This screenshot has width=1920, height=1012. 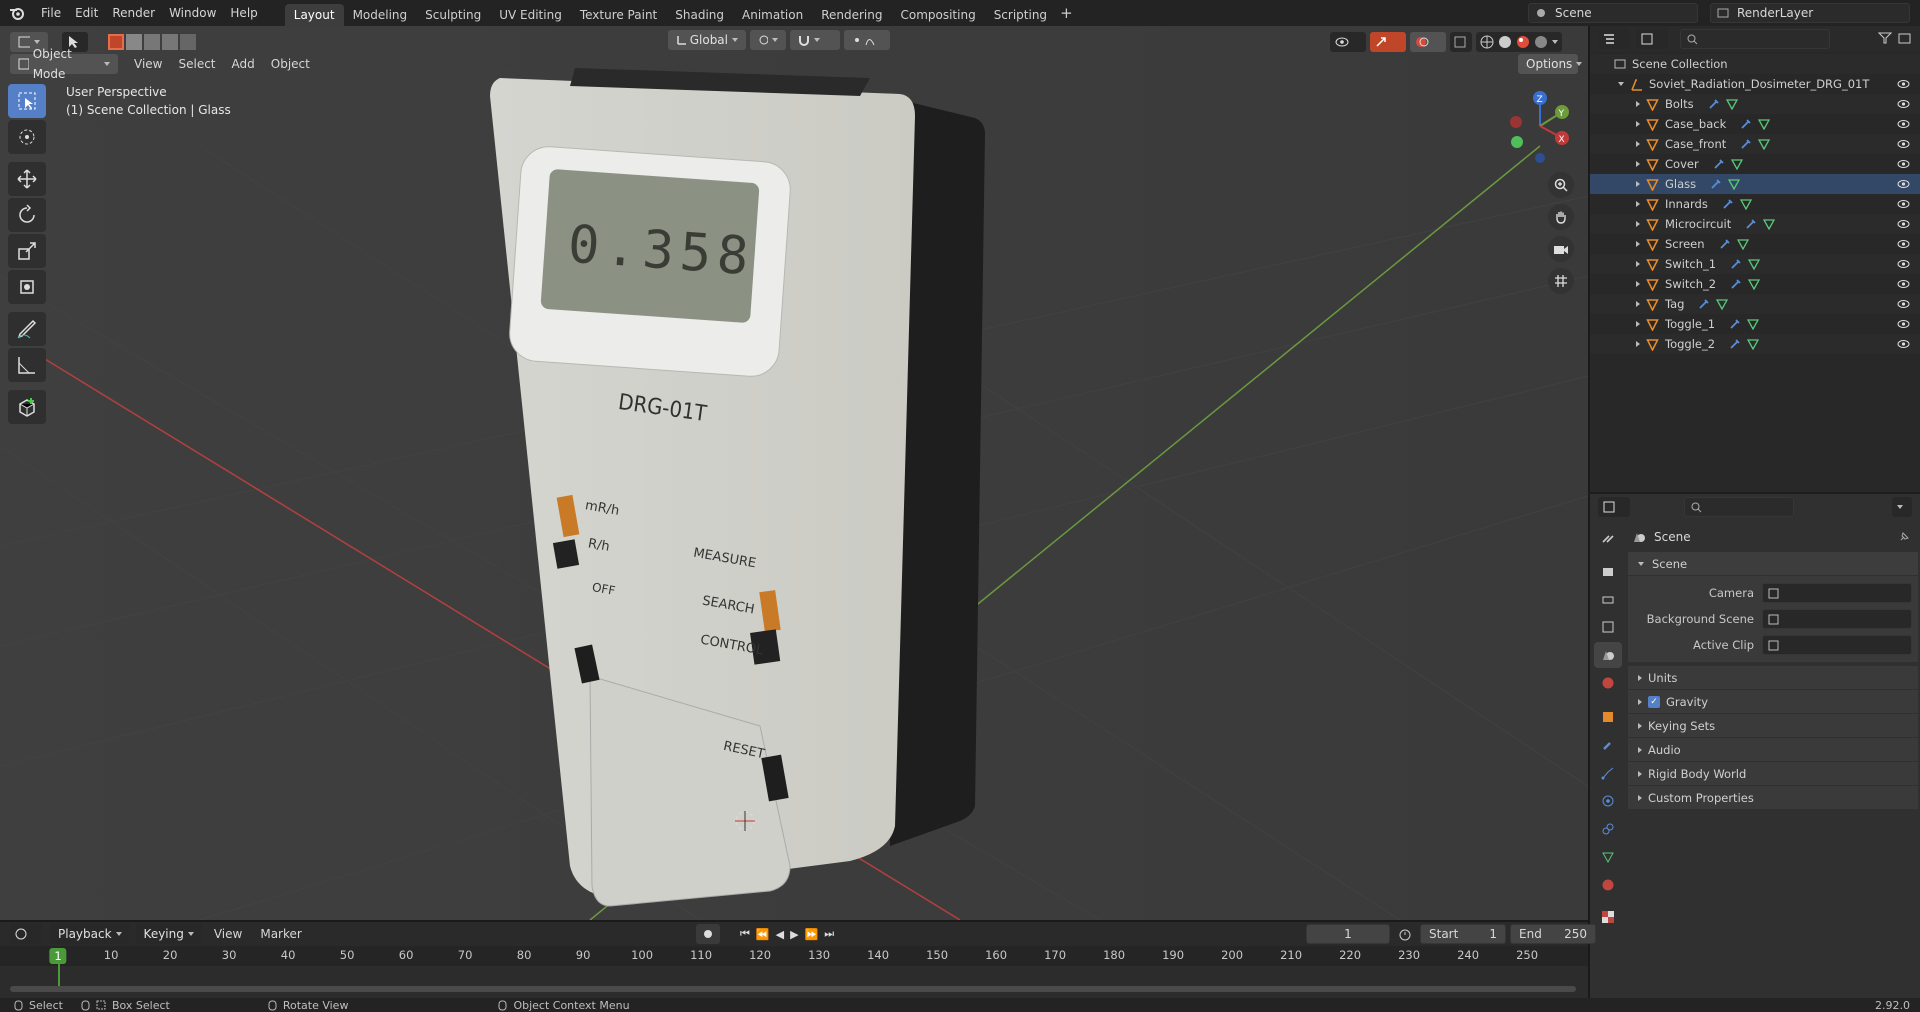 I want to click on properties-options-dropdown, so click(x=1902, y=507).